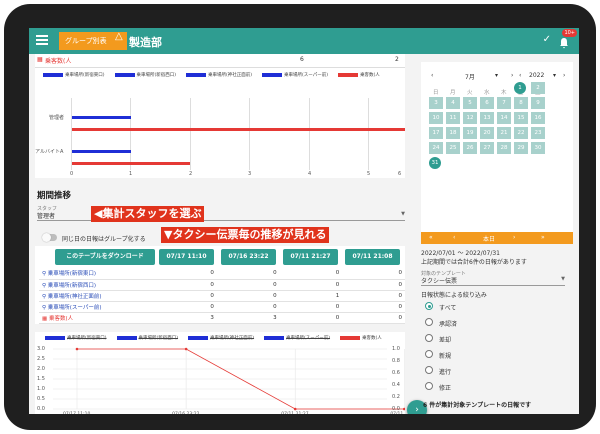  I want to click on calendar-day: 17, so click(436, 133).